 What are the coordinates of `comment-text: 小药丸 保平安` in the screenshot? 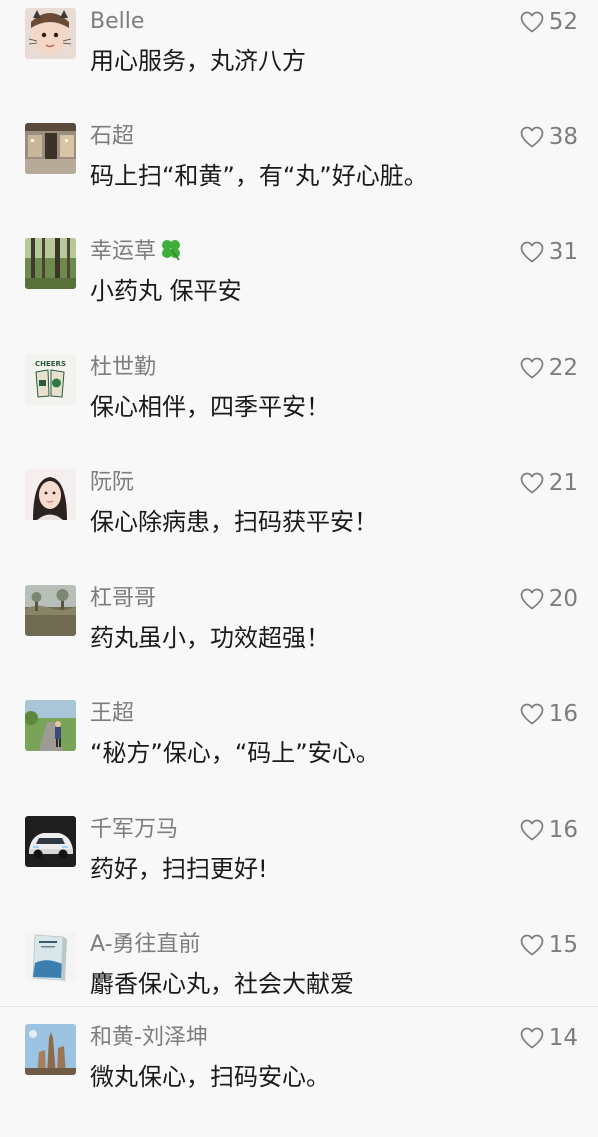 It's located at (166, 291).